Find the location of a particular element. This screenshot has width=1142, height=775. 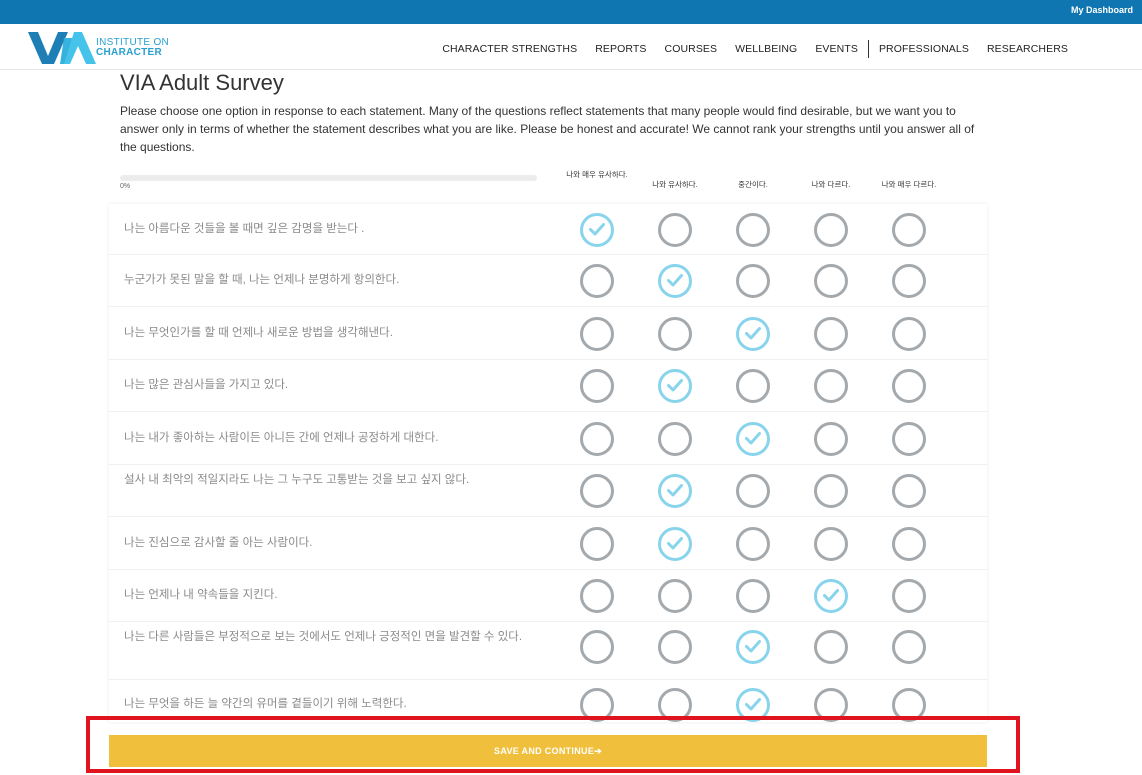

nav-divider is located at coordinates (868, 49).